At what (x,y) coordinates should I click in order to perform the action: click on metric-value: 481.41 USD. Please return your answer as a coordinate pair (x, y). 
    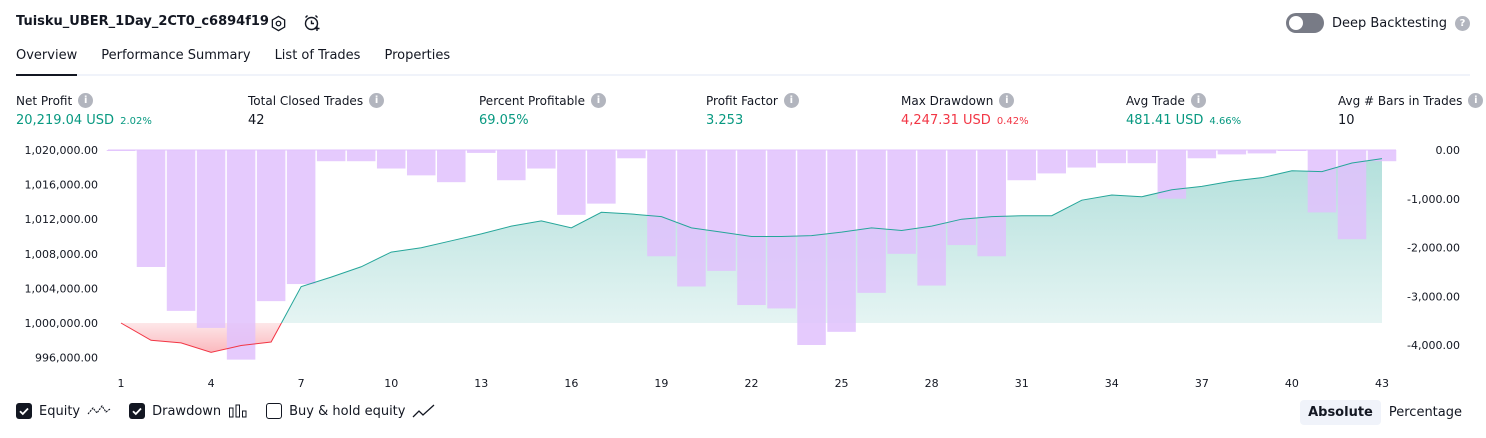
    Looking at the image, I should click on (1165, 120).